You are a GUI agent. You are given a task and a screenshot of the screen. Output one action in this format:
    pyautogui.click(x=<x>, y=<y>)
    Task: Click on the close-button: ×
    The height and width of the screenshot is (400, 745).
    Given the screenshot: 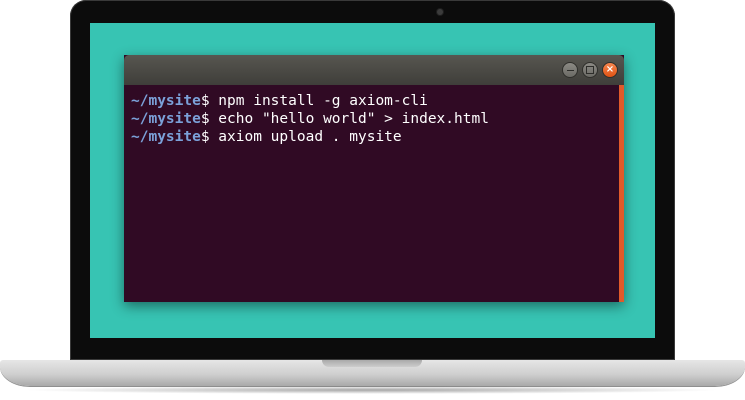 What is the action you would take?
    pyautogui.click(x=610, y=70)
    